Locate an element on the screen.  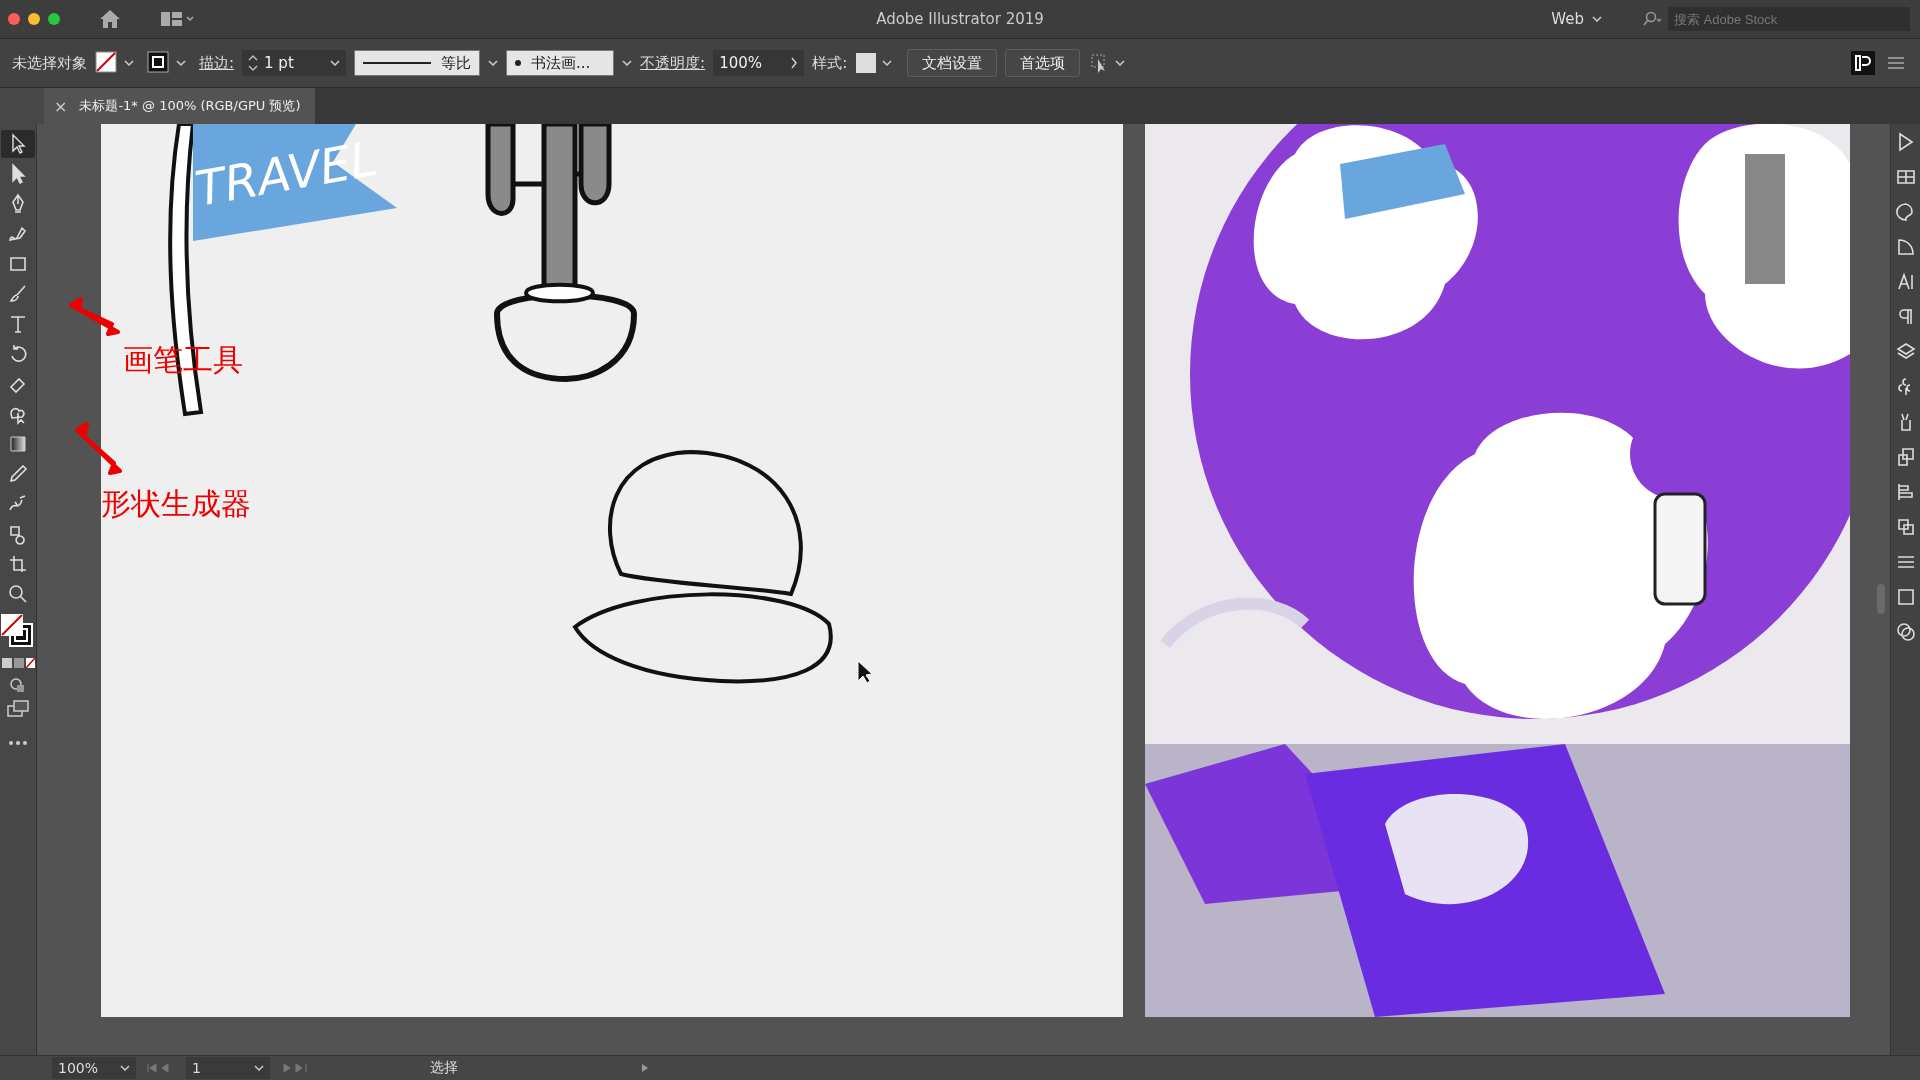
style-label: 样式: is located at coordinates (830, 63).